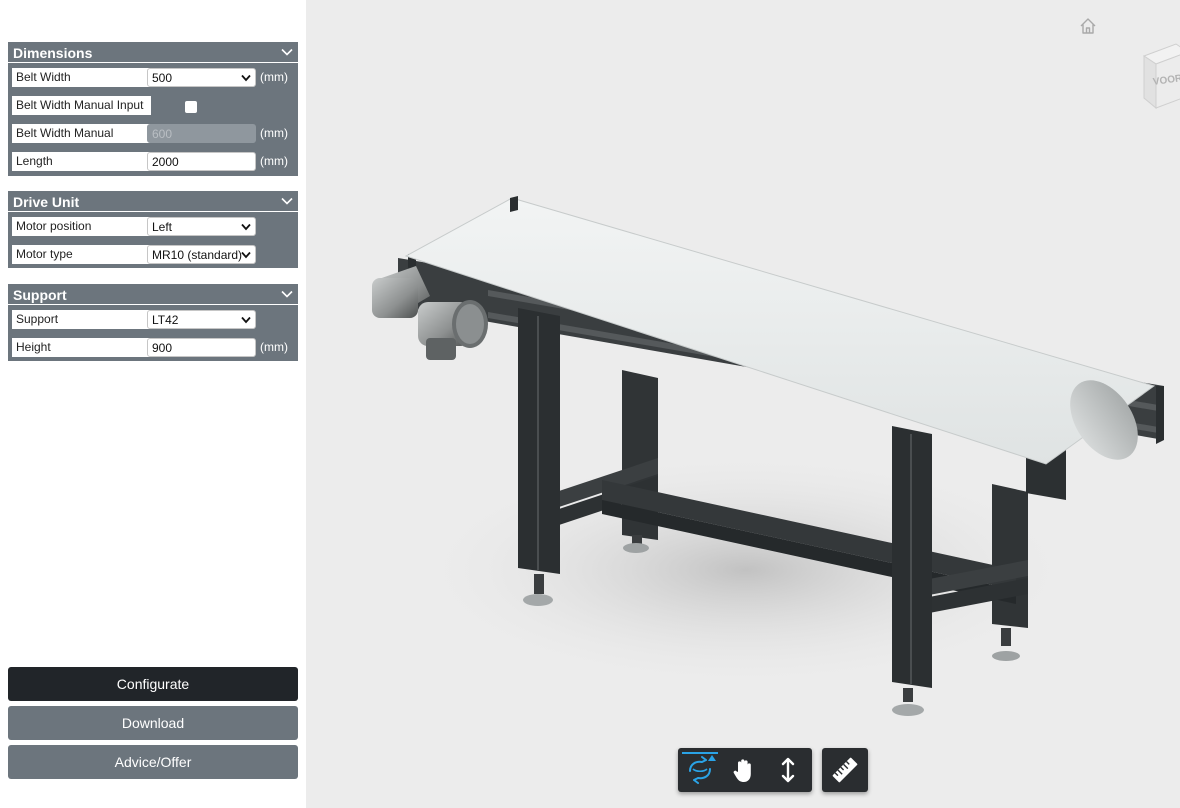 This screenshot has width=1180, height=808. Describe the element at coordinates (788, 770) in the screenshot. I see `zoom-vertical-icon` at that location.